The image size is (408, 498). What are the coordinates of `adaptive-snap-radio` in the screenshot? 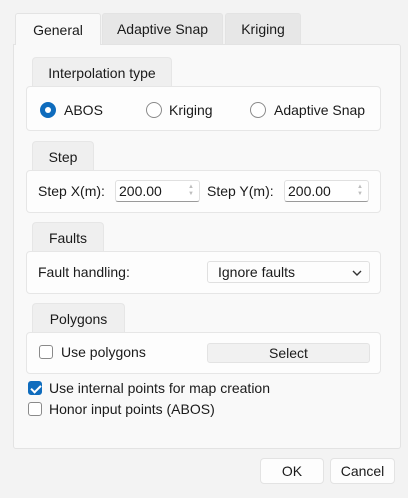 It's located at (258, 110).